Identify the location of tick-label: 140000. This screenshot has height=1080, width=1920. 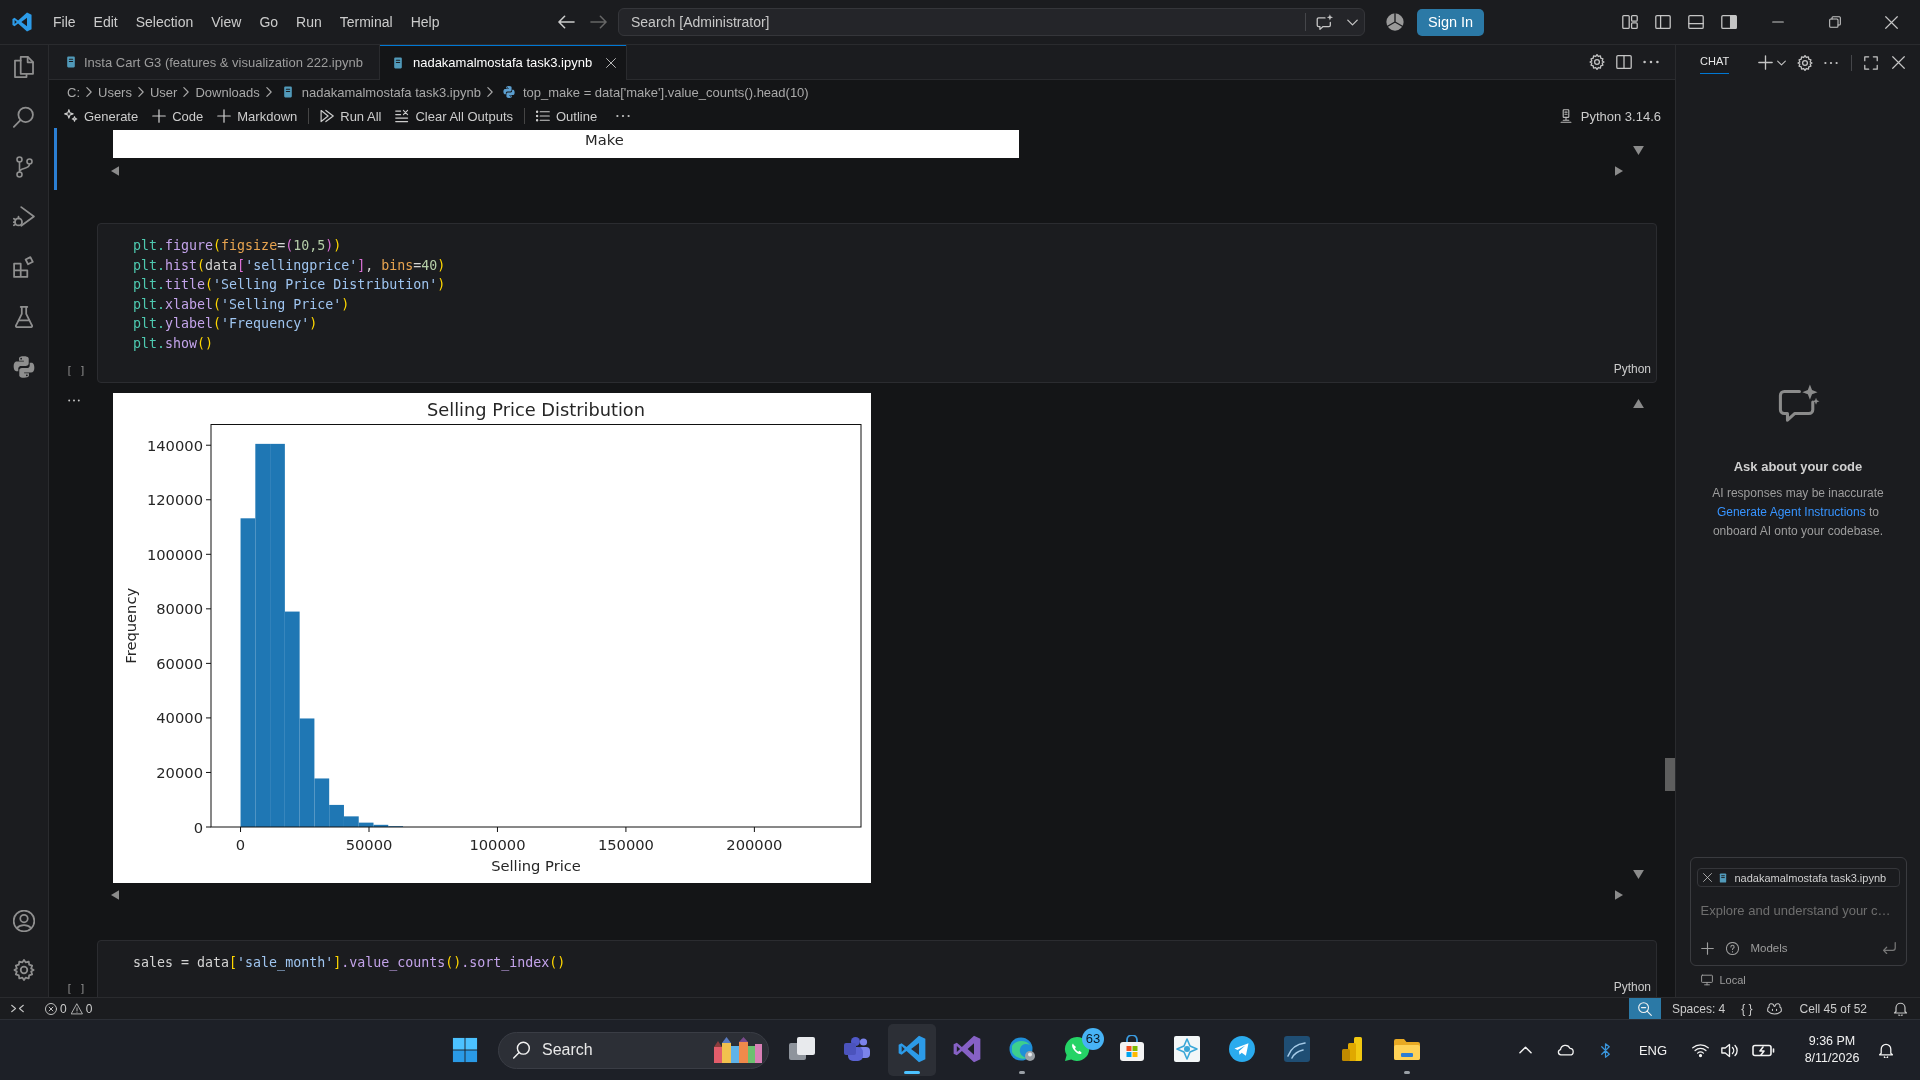
(174, 445).